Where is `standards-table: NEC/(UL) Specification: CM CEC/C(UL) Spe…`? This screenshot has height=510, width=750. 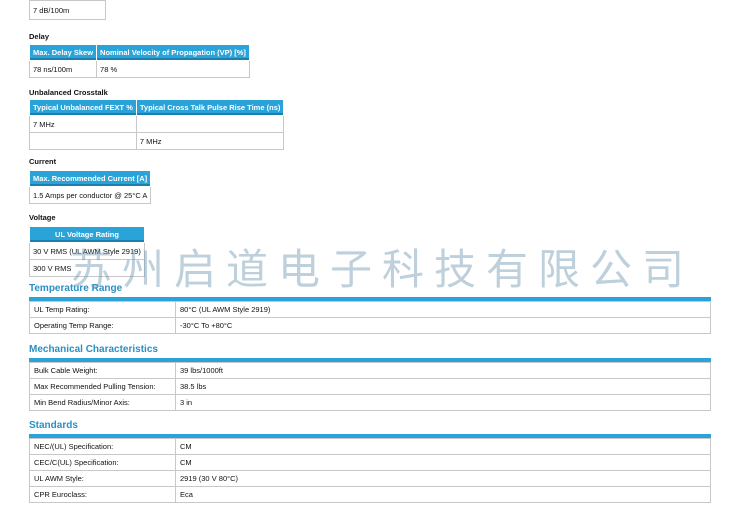
standards-table: NEC/(UL) Specification: CM CEC/C(UL) Spe… is located at coordinates (370, 470).